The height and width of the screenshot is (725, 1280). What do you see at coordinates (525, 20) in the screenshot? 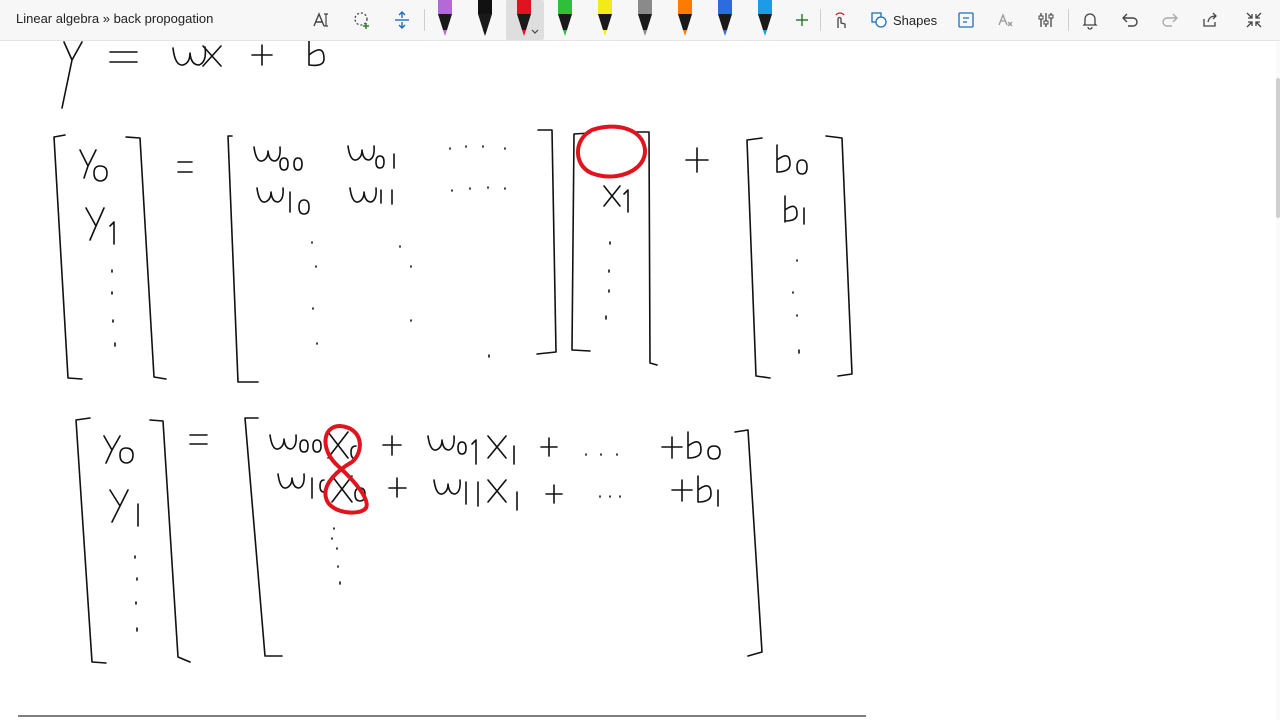
I see `red-pen-icon` at bounding box center [525, 20].